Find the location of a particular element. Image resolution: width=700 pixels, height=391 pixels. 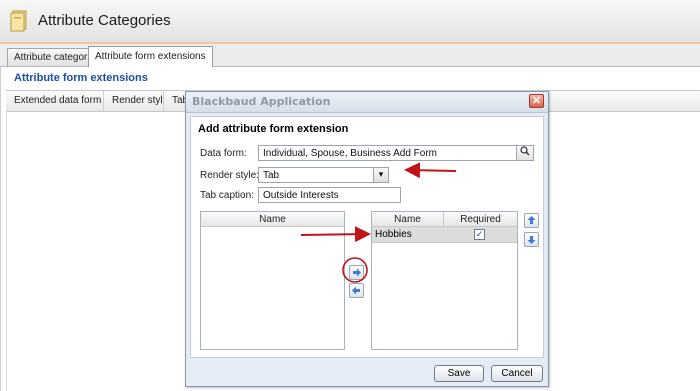

render-style-select: Tab ▾ is located at coordinates (323, 175).